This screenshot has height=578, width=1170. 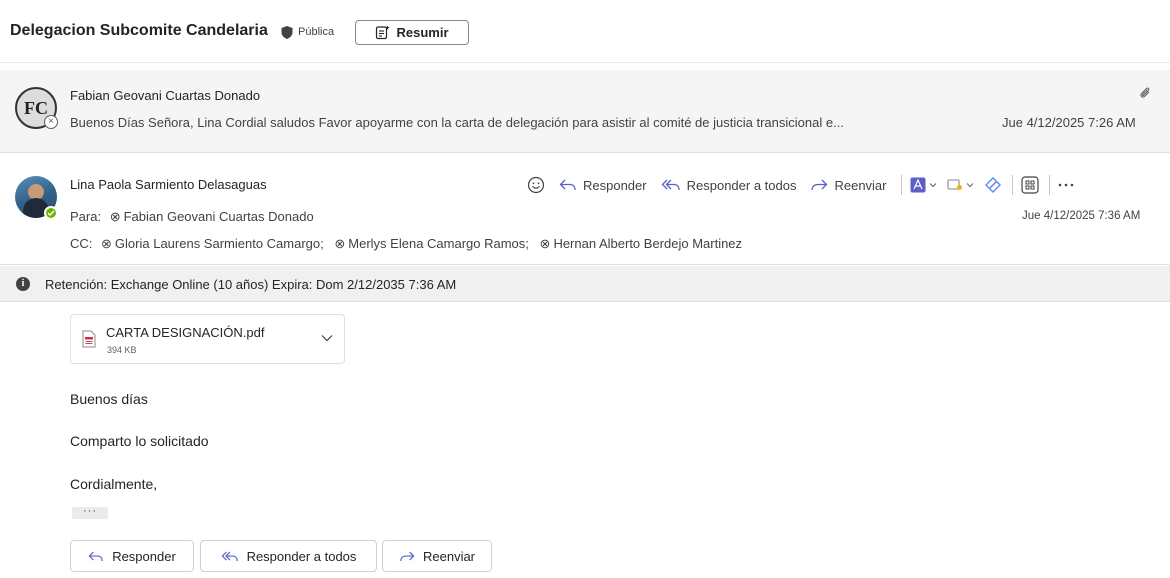 I want to click on pdf-app-icon, so click(x=917, y=185).